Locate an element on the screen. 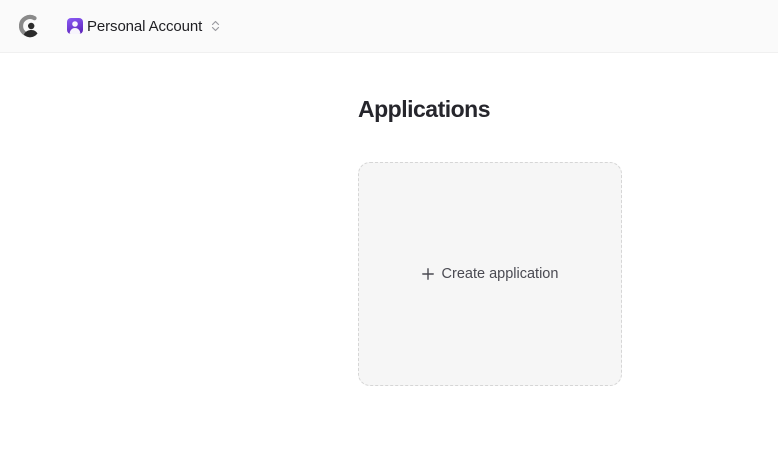 The width and height of the screenshot is (778, 471). chevron-updown-icon is located at coordinates (216, 26).